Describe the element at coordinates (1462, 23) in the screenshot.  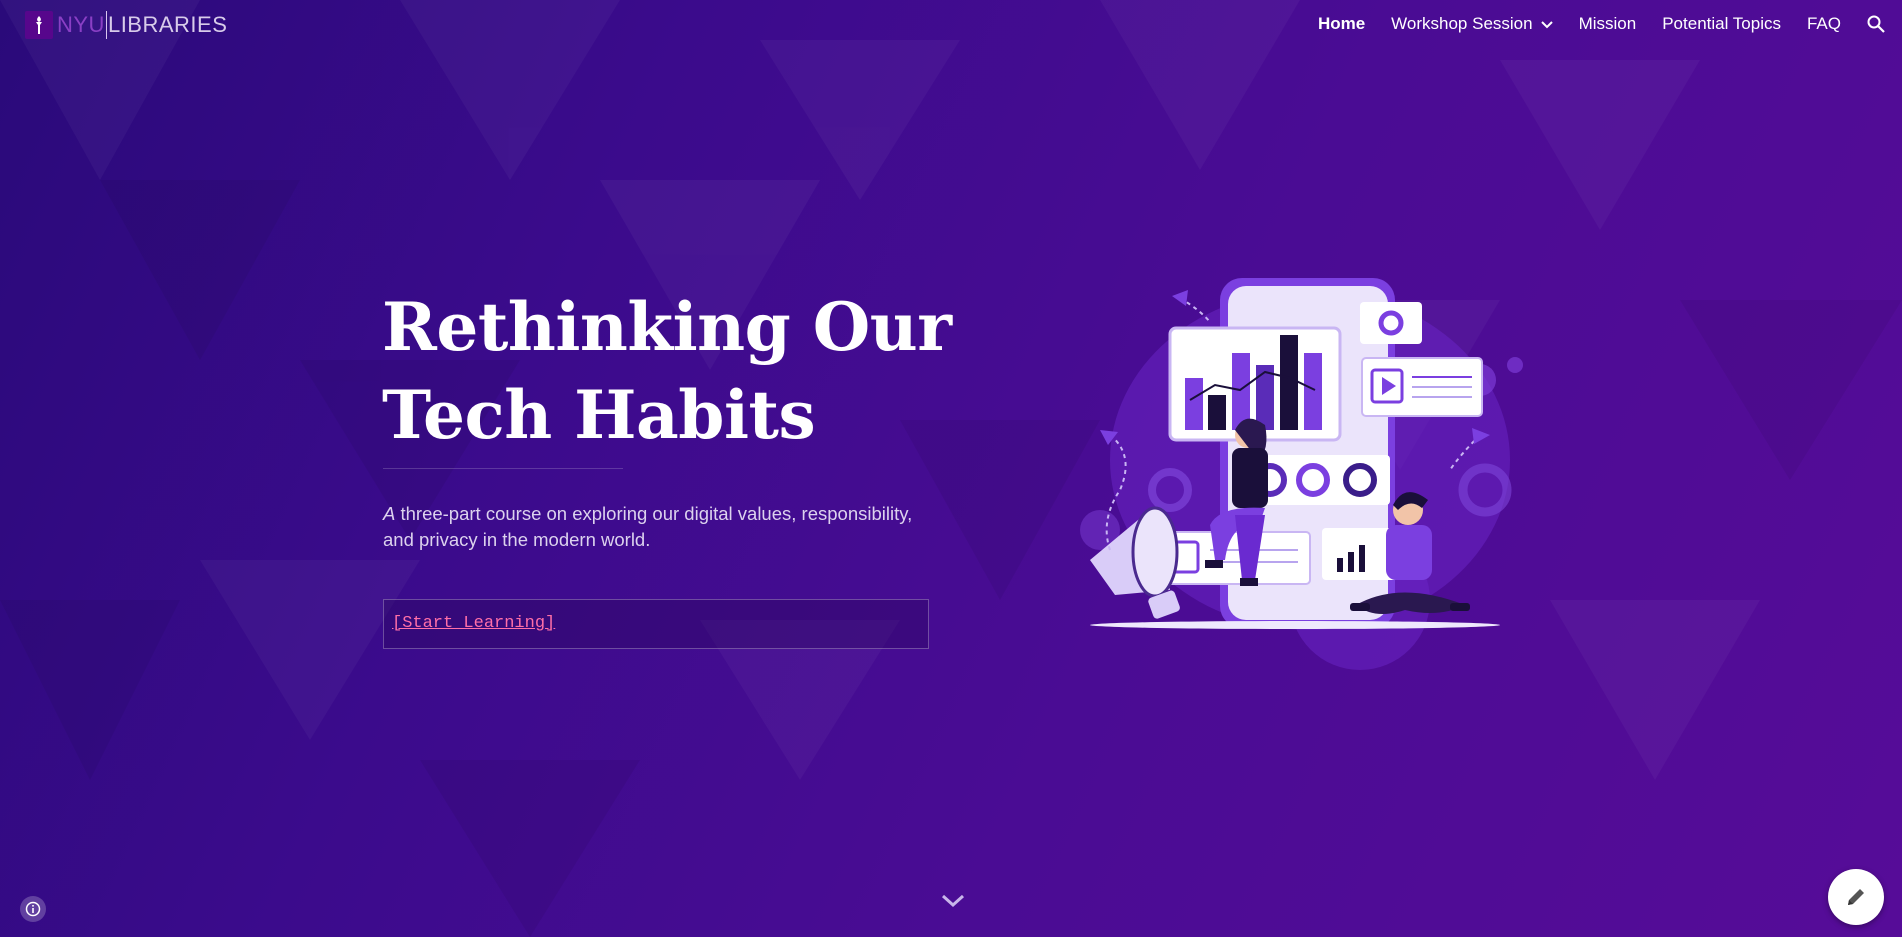
I see `nav-item-label: Workshop Session` at that location.